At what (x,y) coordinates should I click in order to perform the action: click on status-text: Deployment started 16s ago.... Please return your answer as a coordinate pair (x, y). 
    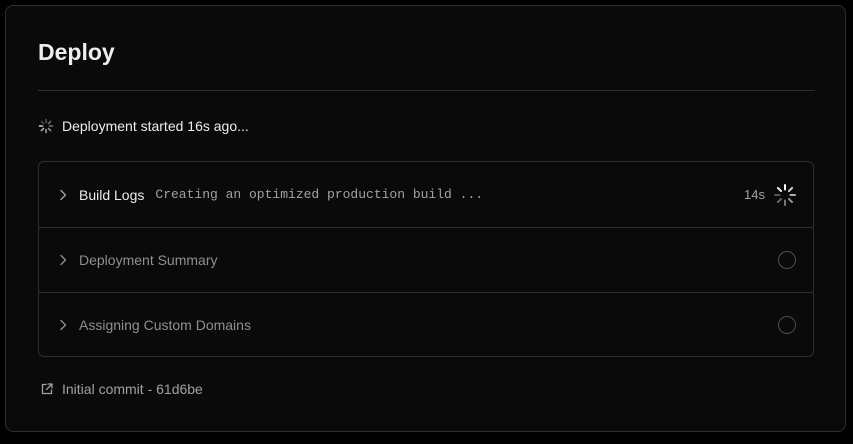
    Looking at the image, I should click on (155, 126).